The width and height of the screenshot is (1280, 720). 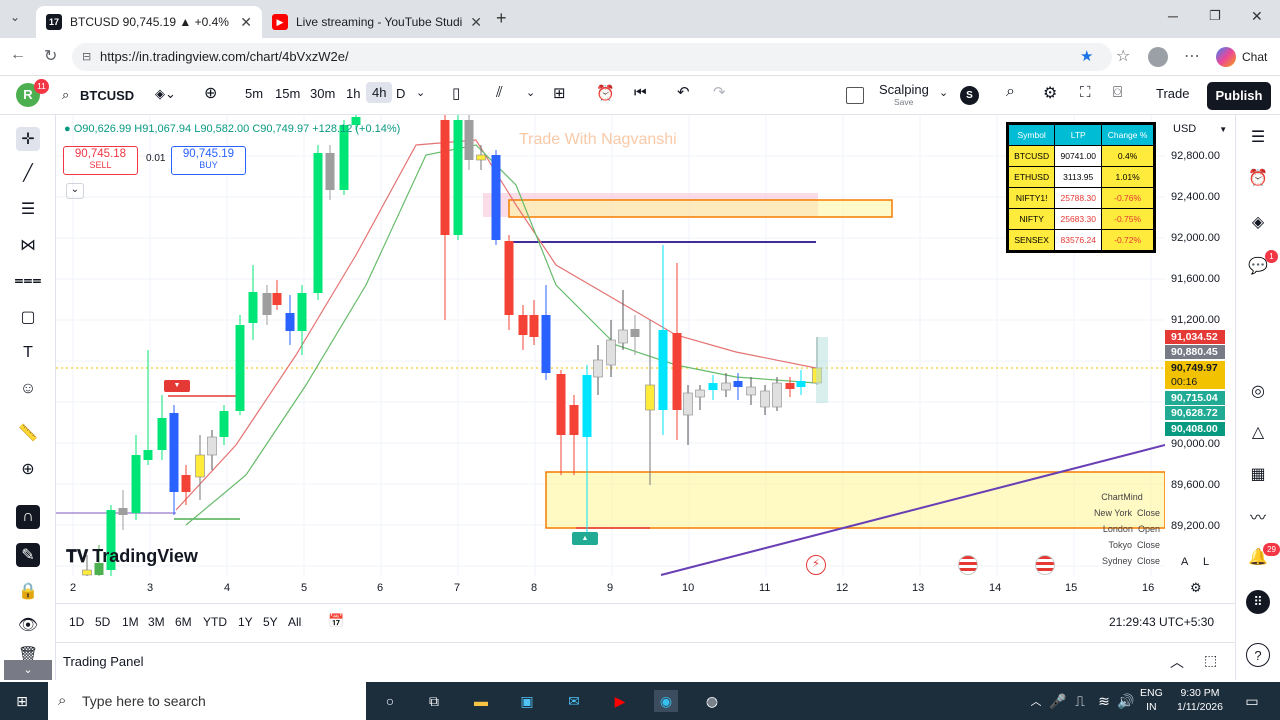 What do you see at coordinates (28, 670) in the screenshot?
I see `left-collapse-icon: ⌄` at bounding box center [28, 670].